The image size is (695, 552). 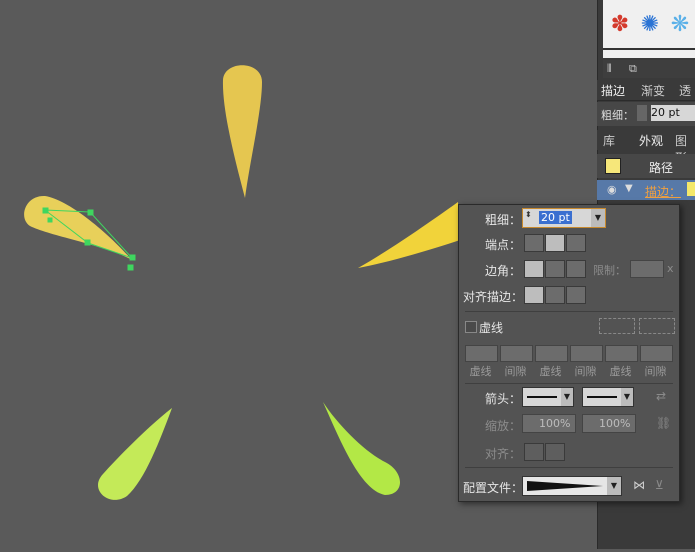 I want to click on arrow-place-button, so click(x=555, y=452).